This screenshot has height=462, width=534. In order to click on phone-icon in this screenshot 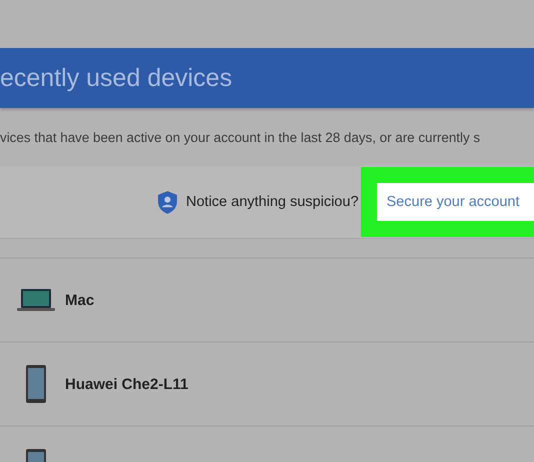, I will do `click(36, 384)`.